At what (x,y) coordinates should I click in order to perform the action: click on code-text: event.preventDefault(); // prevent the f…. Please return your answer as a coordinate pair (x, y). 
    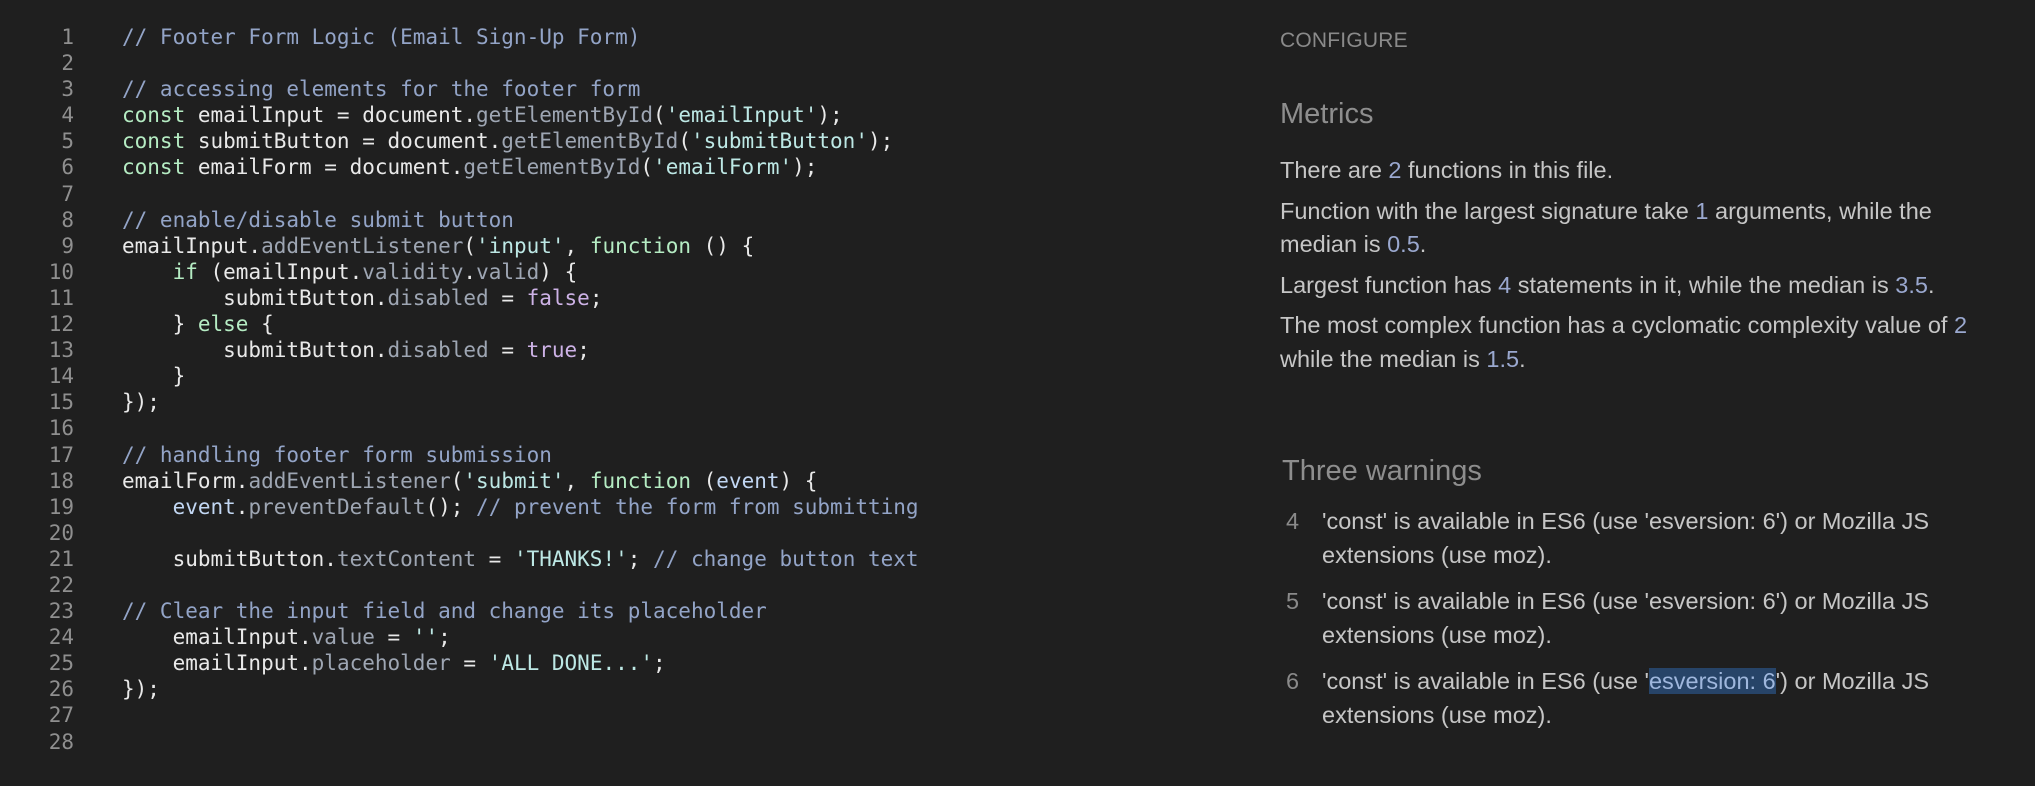
    Looking at the image, I should click on (520, 507).